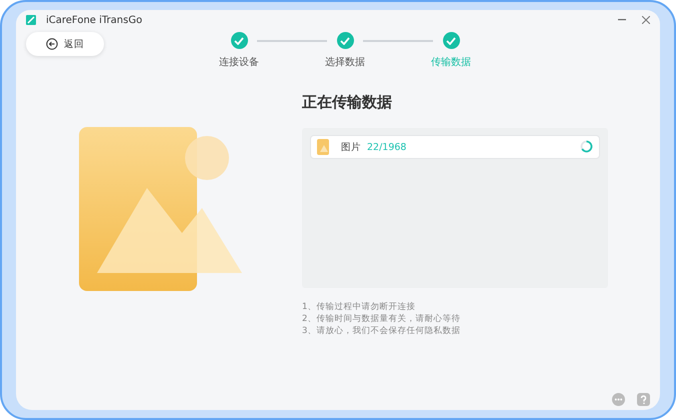 This screenshot has width=676, height=420. Describe the element at coordinates (65, 44) in the screenshot. I see `back-button: 返回` at that location.